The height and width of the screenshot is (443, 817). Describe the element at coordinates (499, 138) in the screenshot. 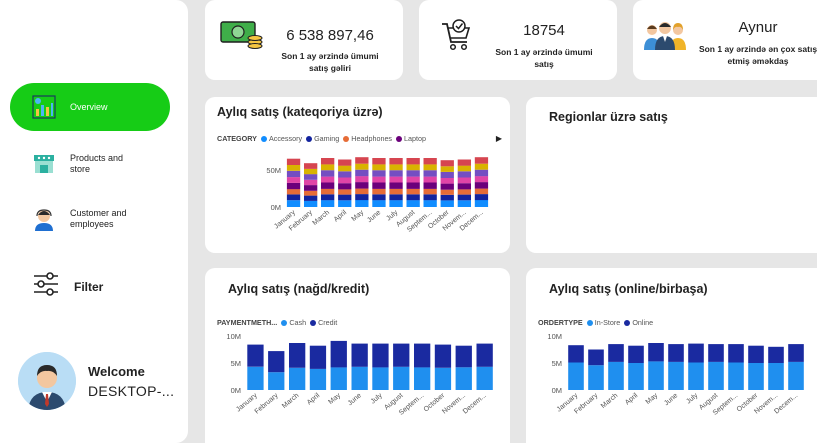

I see `legend-next-arrow-icon: ▶` at that location.